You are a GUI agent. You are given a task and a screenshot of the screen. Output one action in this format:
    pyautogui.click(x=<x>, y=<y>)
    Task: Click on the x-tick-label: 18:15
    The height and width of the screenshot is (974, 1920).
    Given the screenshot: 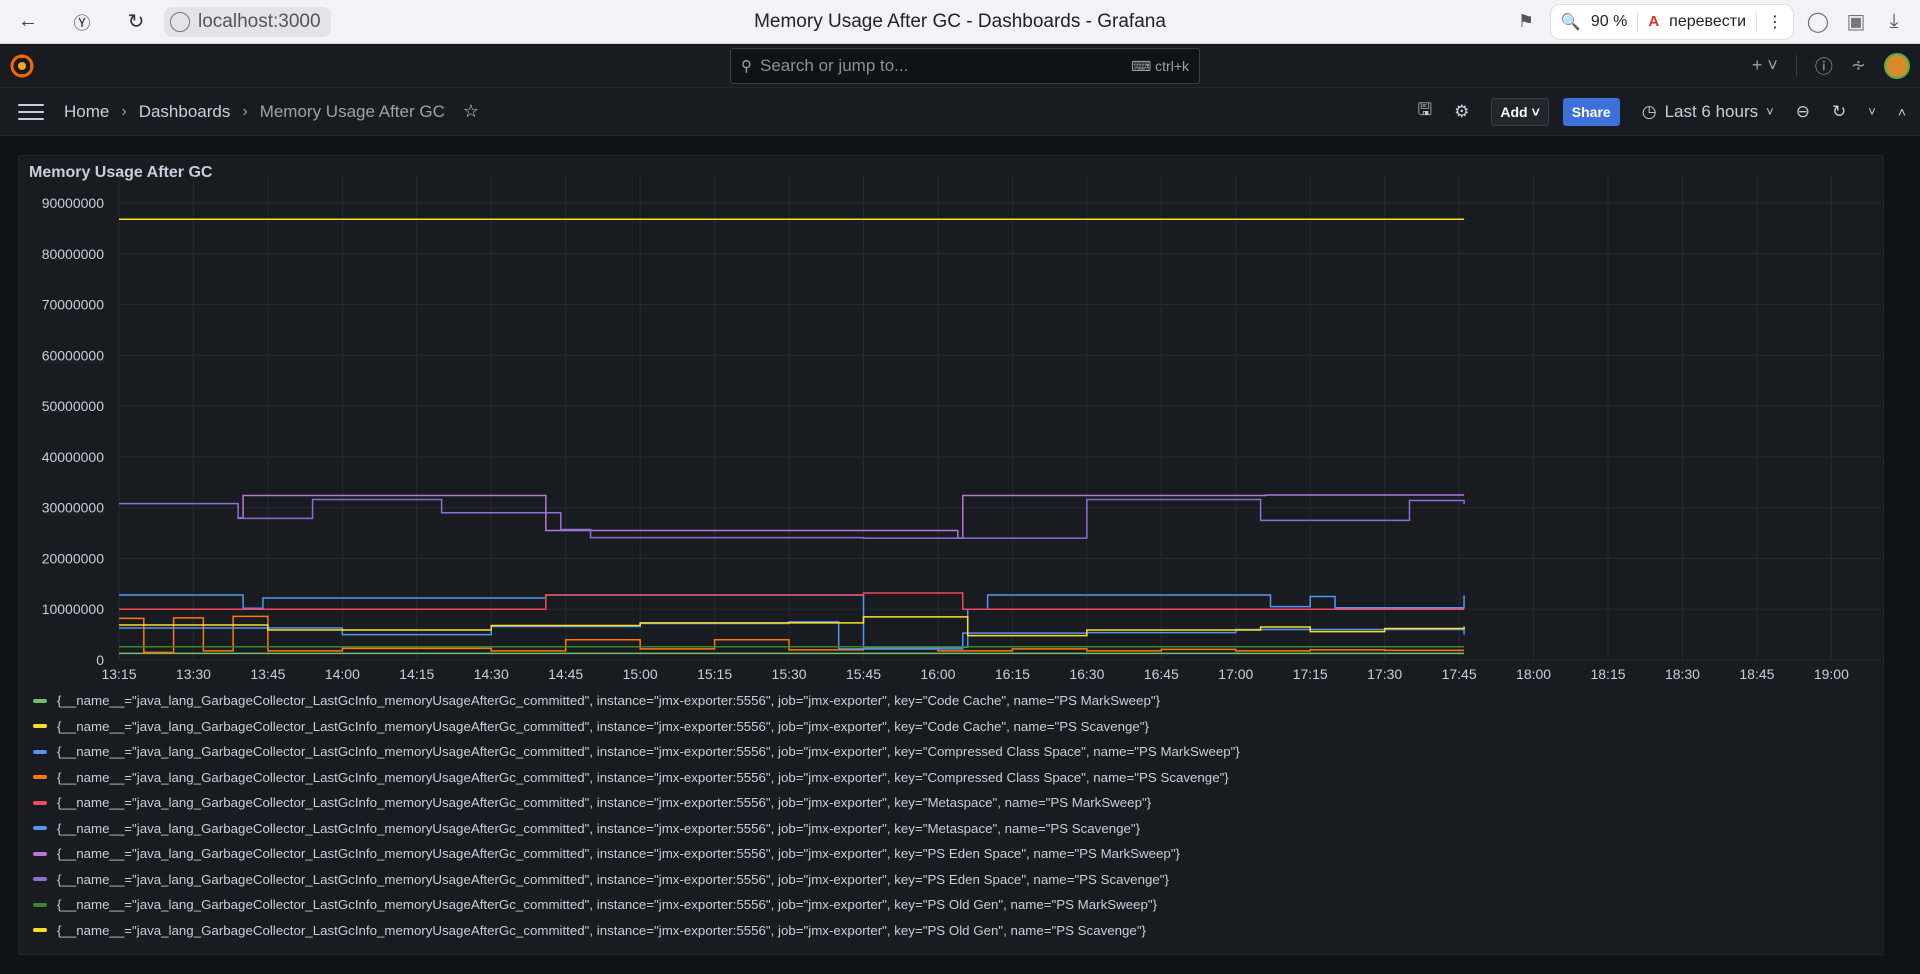 What is the action you would take?
    pyautogui.click(x=1607, y=674)
    